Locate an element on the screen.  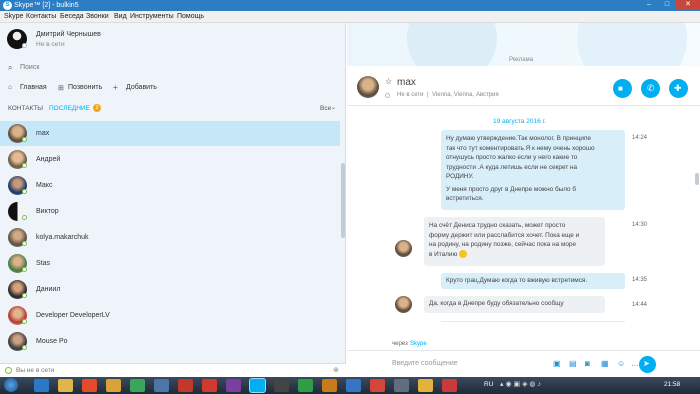
menu-skype: Skype is located at coordinates (13, 17).